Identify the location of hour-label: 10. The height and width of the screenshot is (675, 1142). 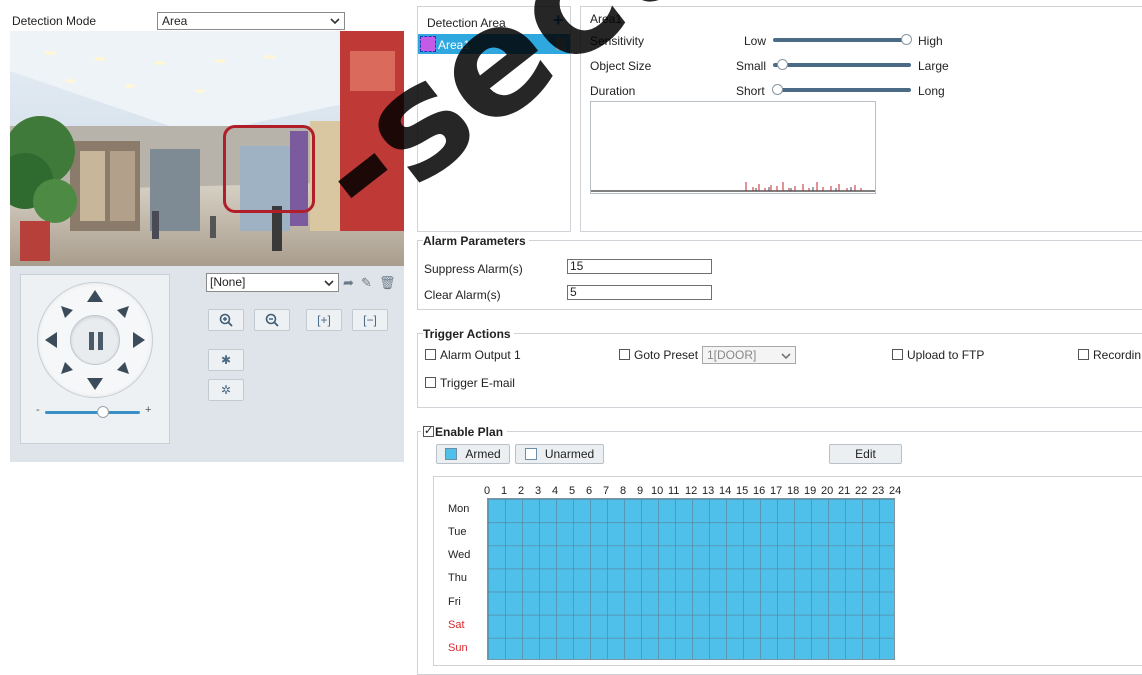
(657, 491).